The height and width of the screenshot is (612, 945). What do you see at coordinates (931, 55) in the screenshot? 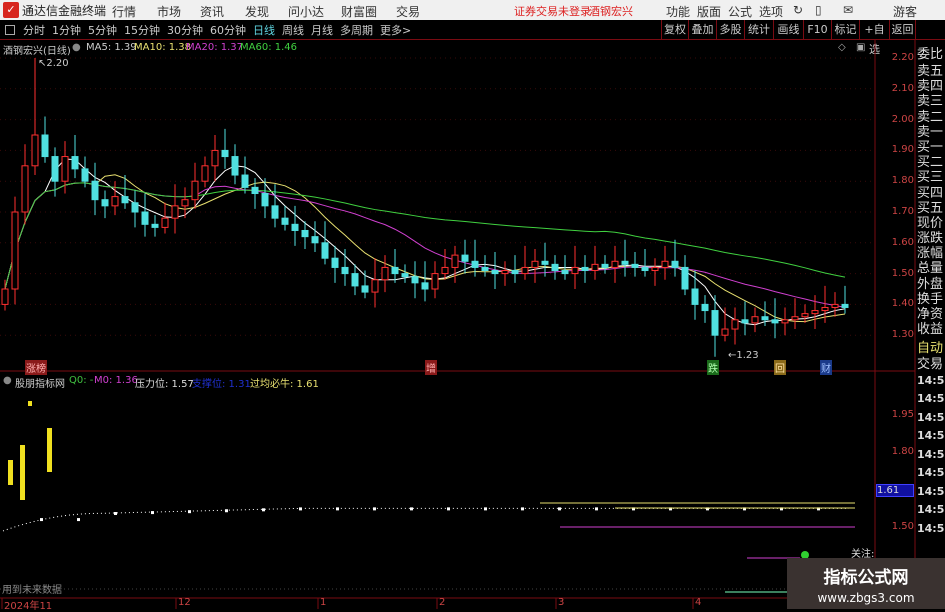
I see `side-item: 委比` at bounding box center [931, 55].